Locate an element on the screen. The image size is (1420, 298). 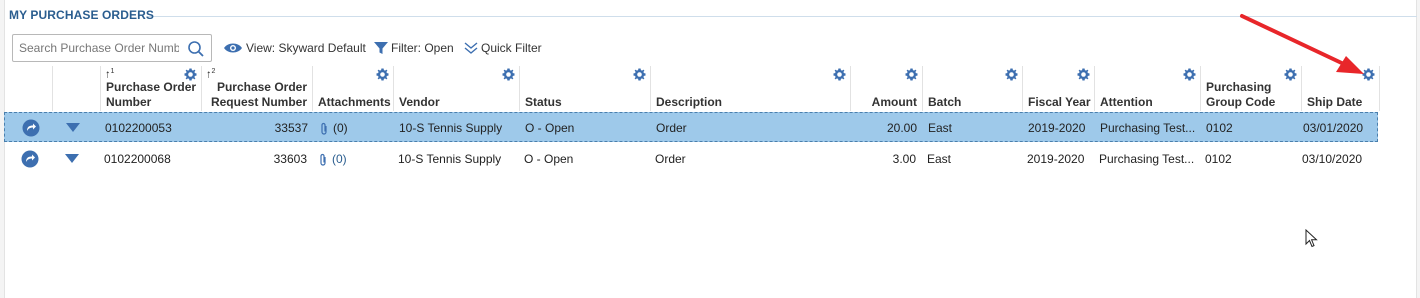
filter-label: Filter: Open is located at coordinates (422, 48).